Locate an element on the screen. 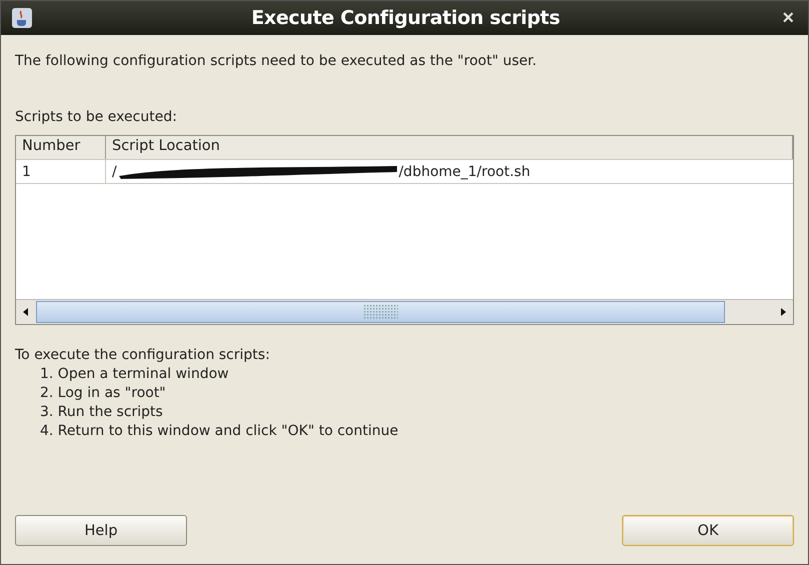 Image resolution: width=809 pixels, height=565 pixels. table-cell: 1 is located at coordinates (61, 171).